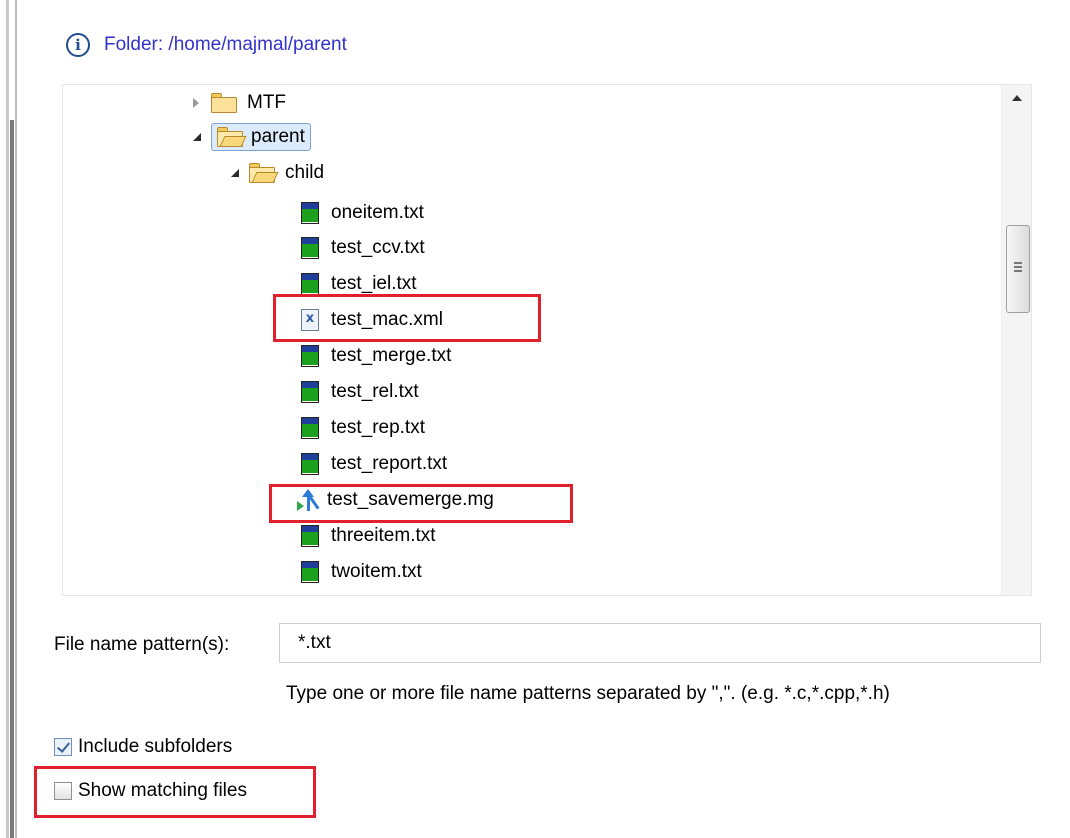 This screenshot has width=1070, height=838. Describe the element at coordinates (374, 283) in the screenshot. I see `tree-item-label: test_iel.txt` at that location.